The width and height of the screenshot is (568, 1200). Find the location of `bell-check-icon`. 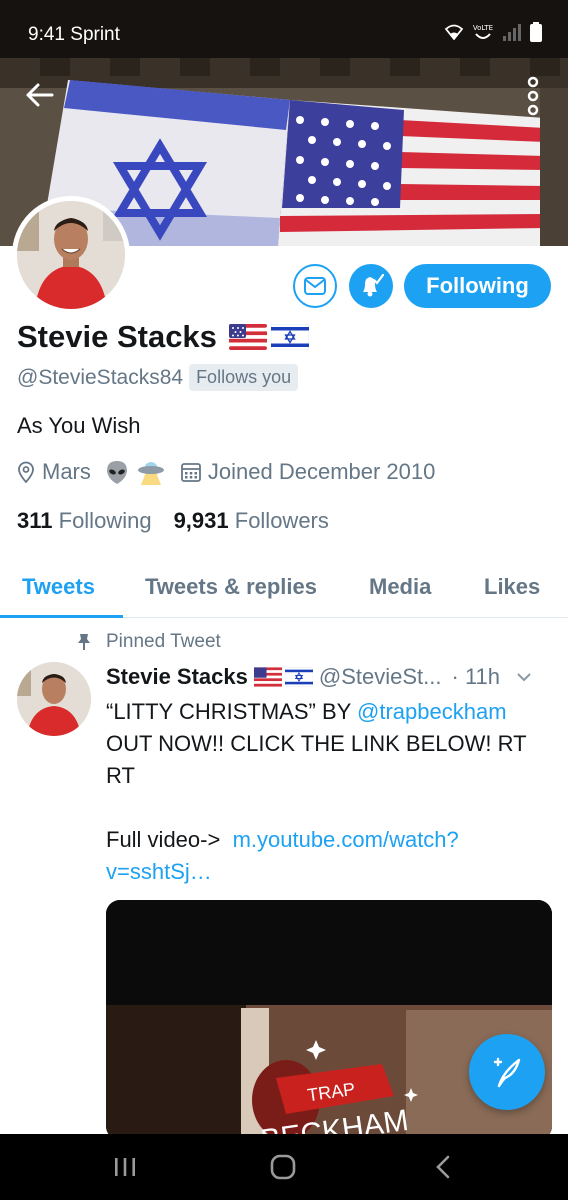

bell-check-icon is located at coordinates (373, 285).